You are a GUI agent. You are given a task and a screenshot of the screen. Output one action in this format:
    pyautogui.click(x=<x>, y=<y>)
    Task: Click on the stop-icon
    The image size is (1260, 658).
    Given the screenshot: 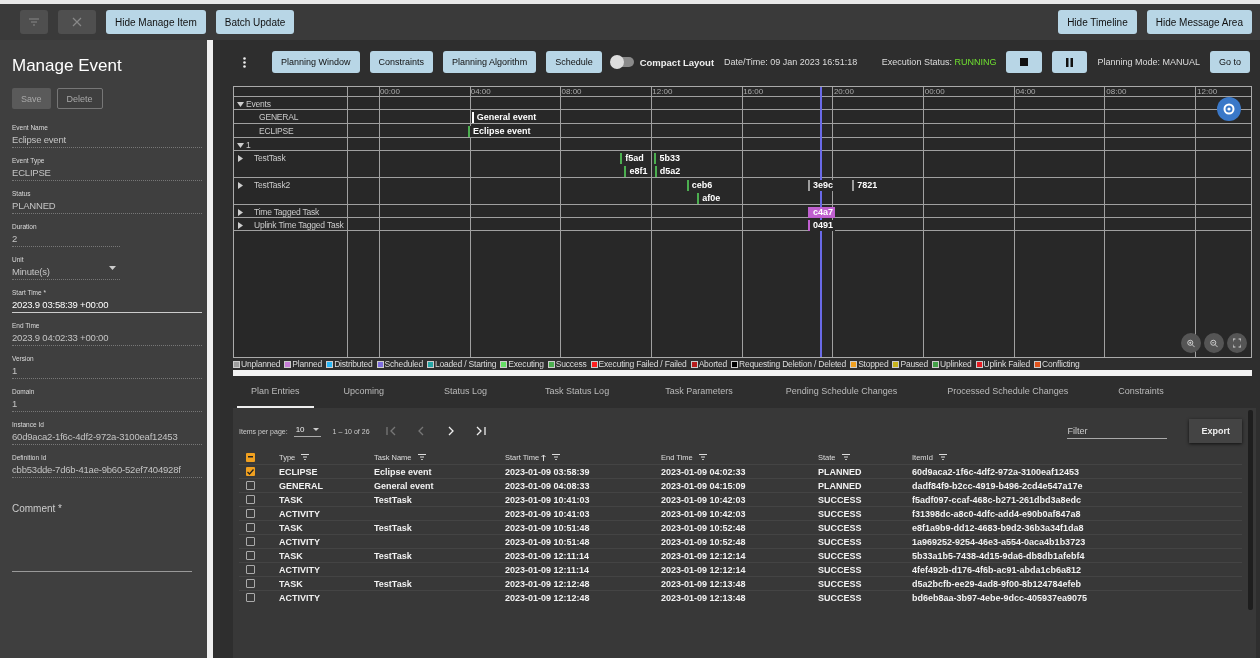 What is the action you would take?
    pyautogui.click(x=1024, y=62)
    